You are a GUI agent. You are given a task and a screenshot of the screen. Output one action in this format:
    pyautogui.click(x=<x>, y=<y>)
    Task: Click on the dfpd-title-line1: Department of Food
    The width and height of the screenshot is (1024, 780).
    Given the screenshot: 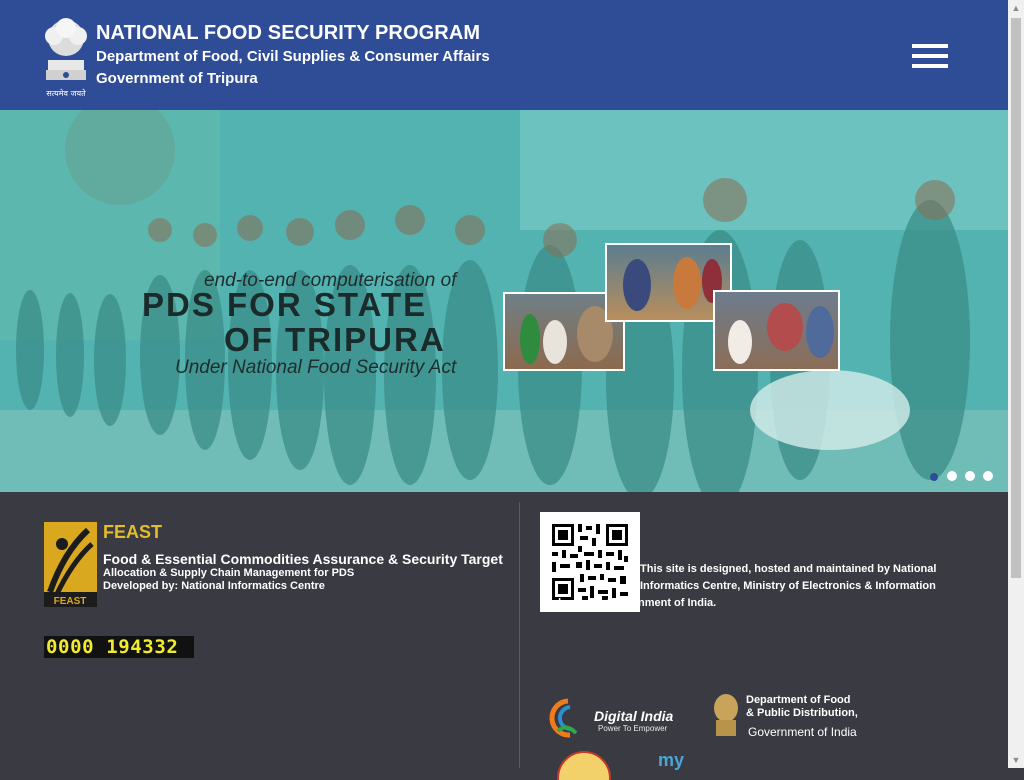 What is the action you would take?
    pyautogui.click(x=798, y=700)
    